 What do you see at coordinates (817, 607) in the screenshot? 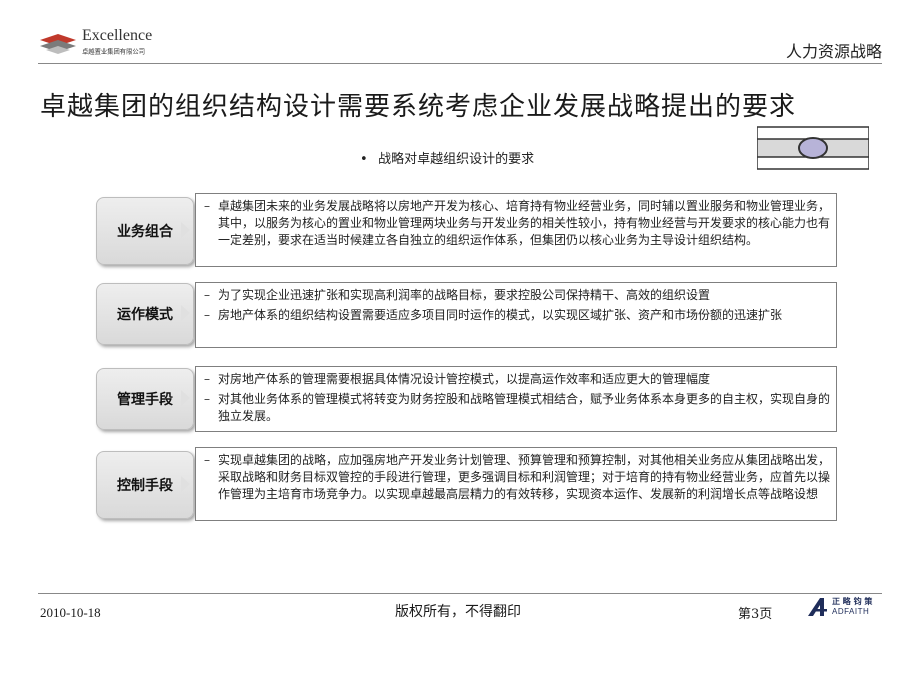
I see `adfaith-logo-icon` at bounding box center [817, 607].